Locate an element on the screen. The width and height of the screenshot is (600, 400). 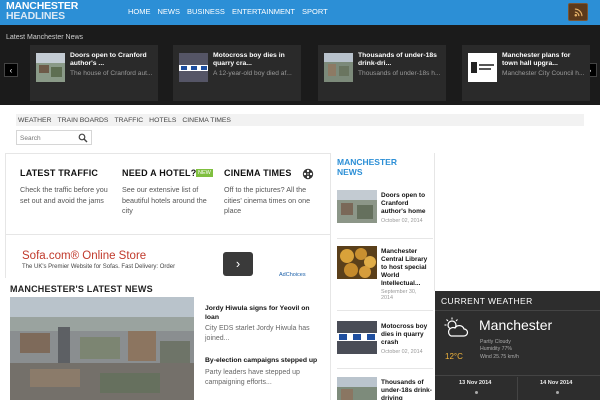
latest-news-image is located at coordinates (102, 348).